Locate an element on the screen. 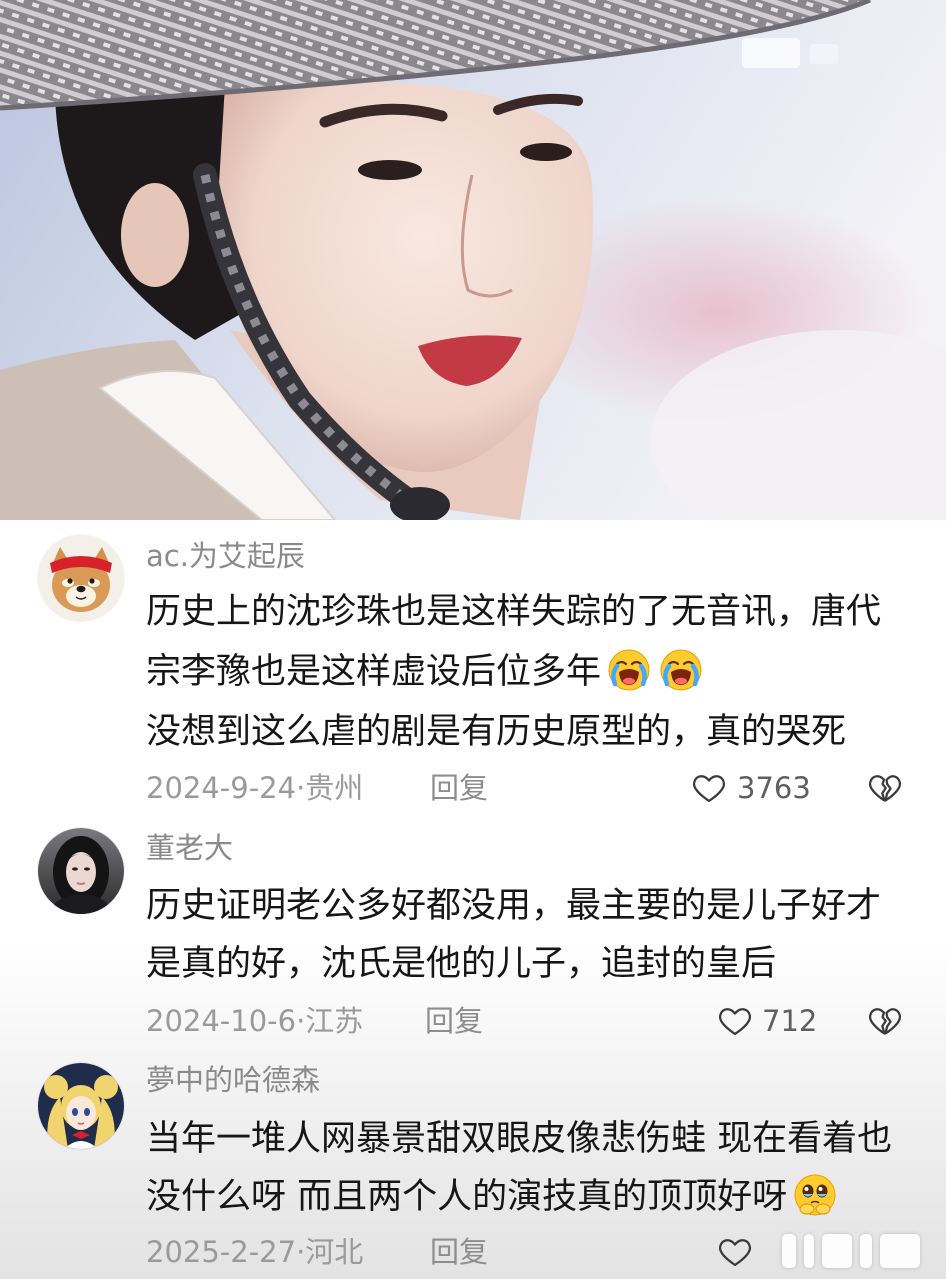  comment-text-line: 当年一堆人网暴景甜双眼皮像悲伤蛙 现在看着也 is located at coordinates (519, 1139).